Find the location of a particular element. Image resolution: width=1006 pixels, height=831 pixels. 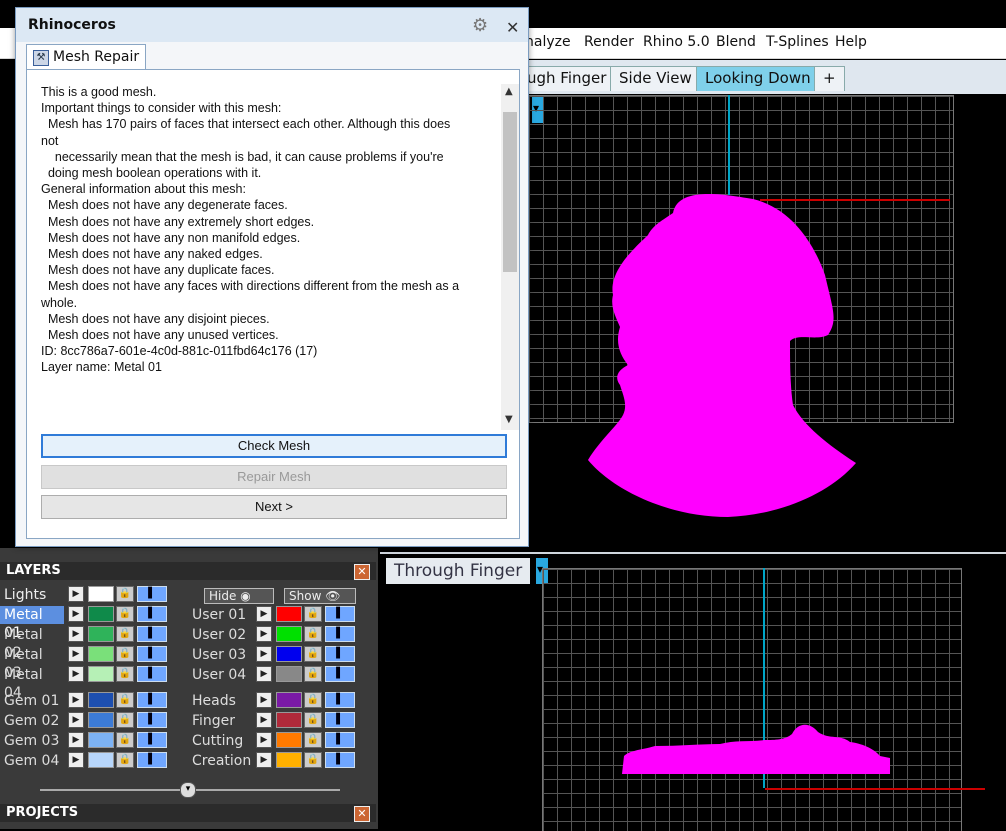

menu-tsplines: T-Splines is located at coordinates (797, 42).